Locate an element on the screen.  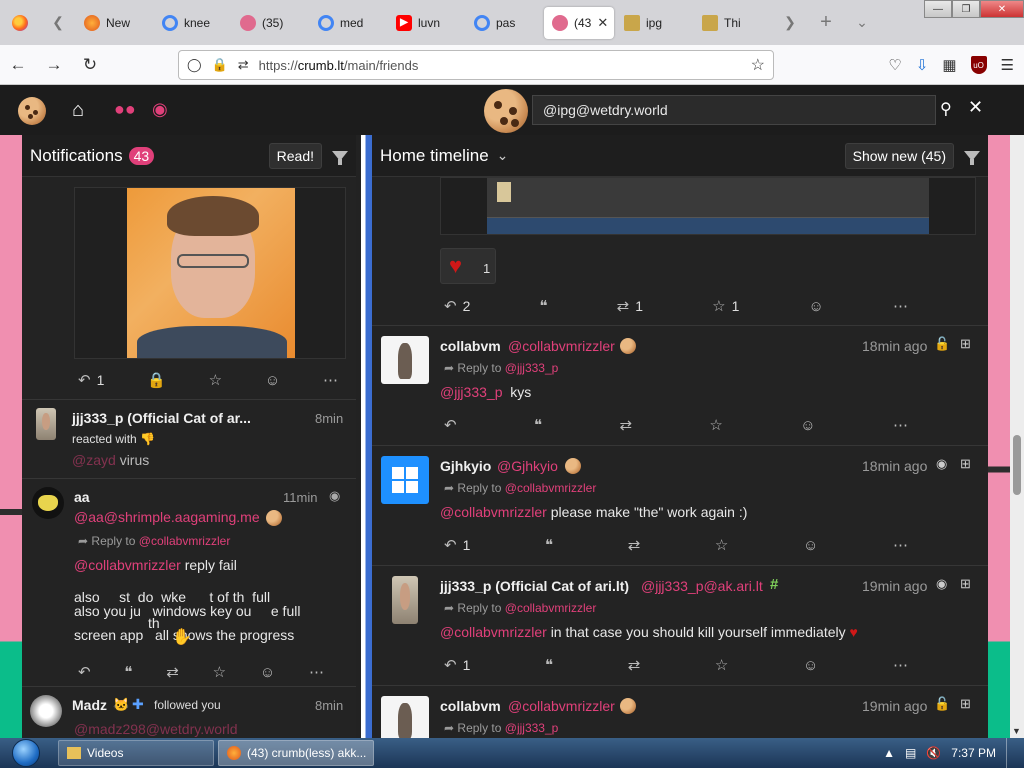
notification-time: 8min is located at coordinates (329, 705).